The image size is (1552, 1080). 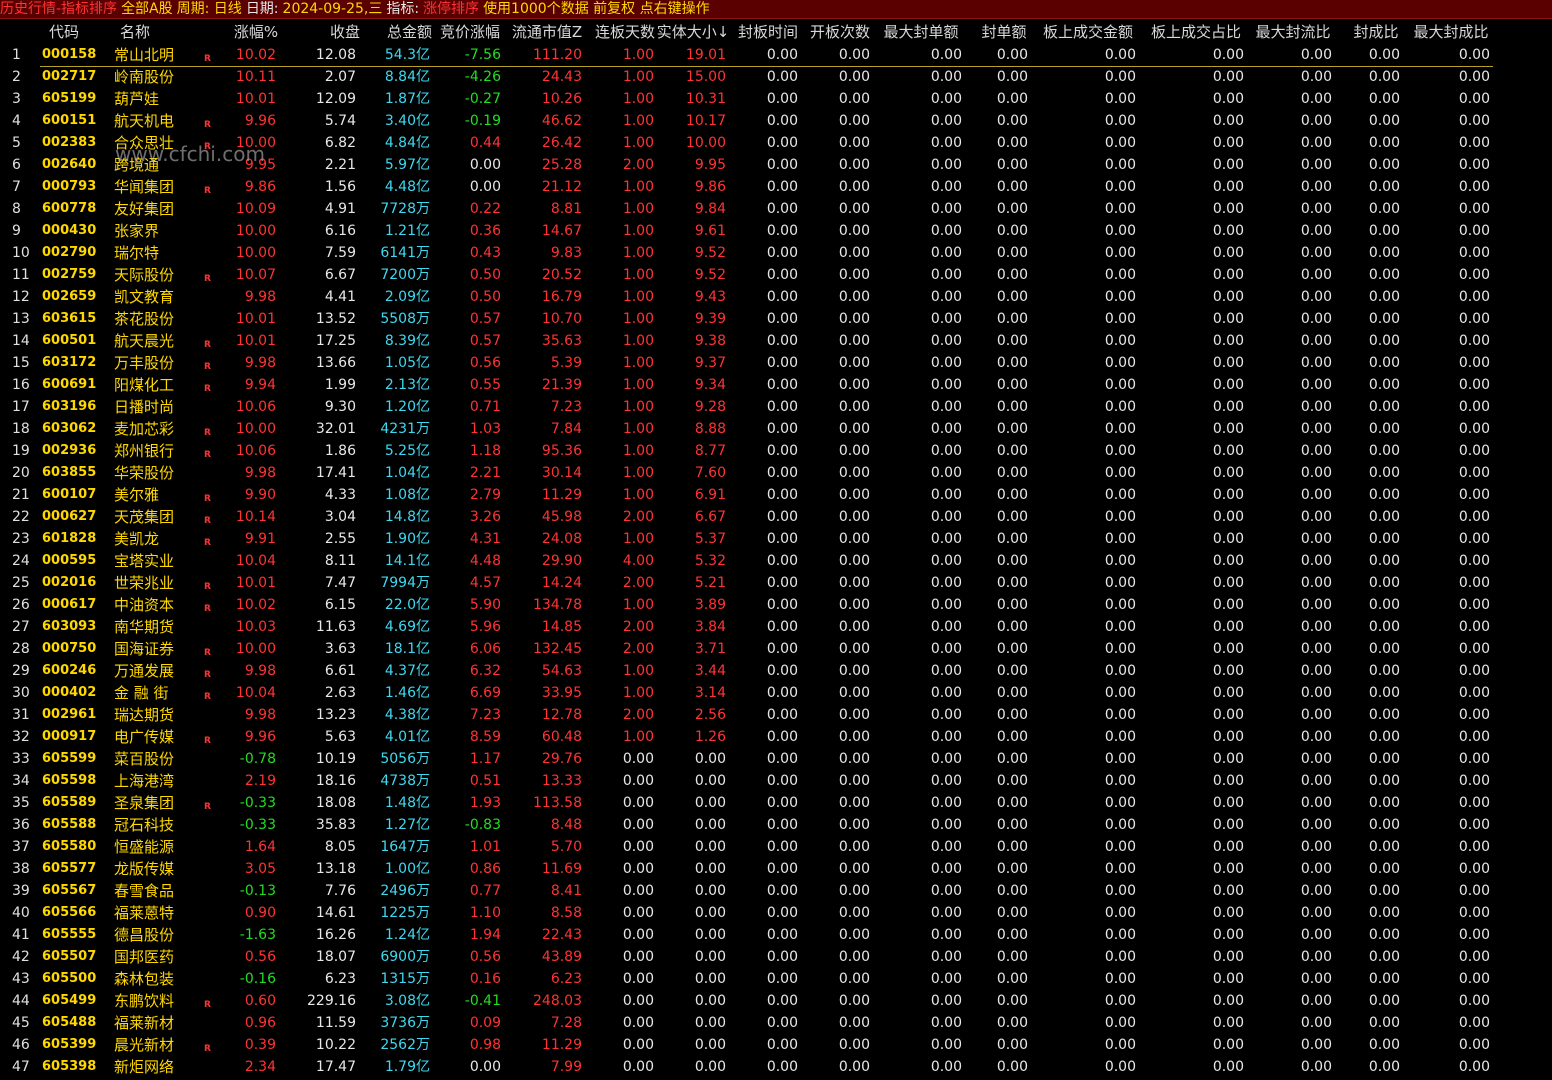 I want to click on stock-name: 万通发展, so click(x=144, y=671).